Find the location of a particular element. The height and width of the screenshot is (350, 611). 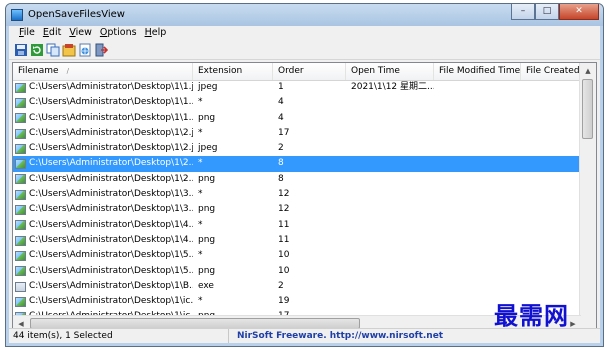

cell-order: 4 is located at coordinates (281, 117).